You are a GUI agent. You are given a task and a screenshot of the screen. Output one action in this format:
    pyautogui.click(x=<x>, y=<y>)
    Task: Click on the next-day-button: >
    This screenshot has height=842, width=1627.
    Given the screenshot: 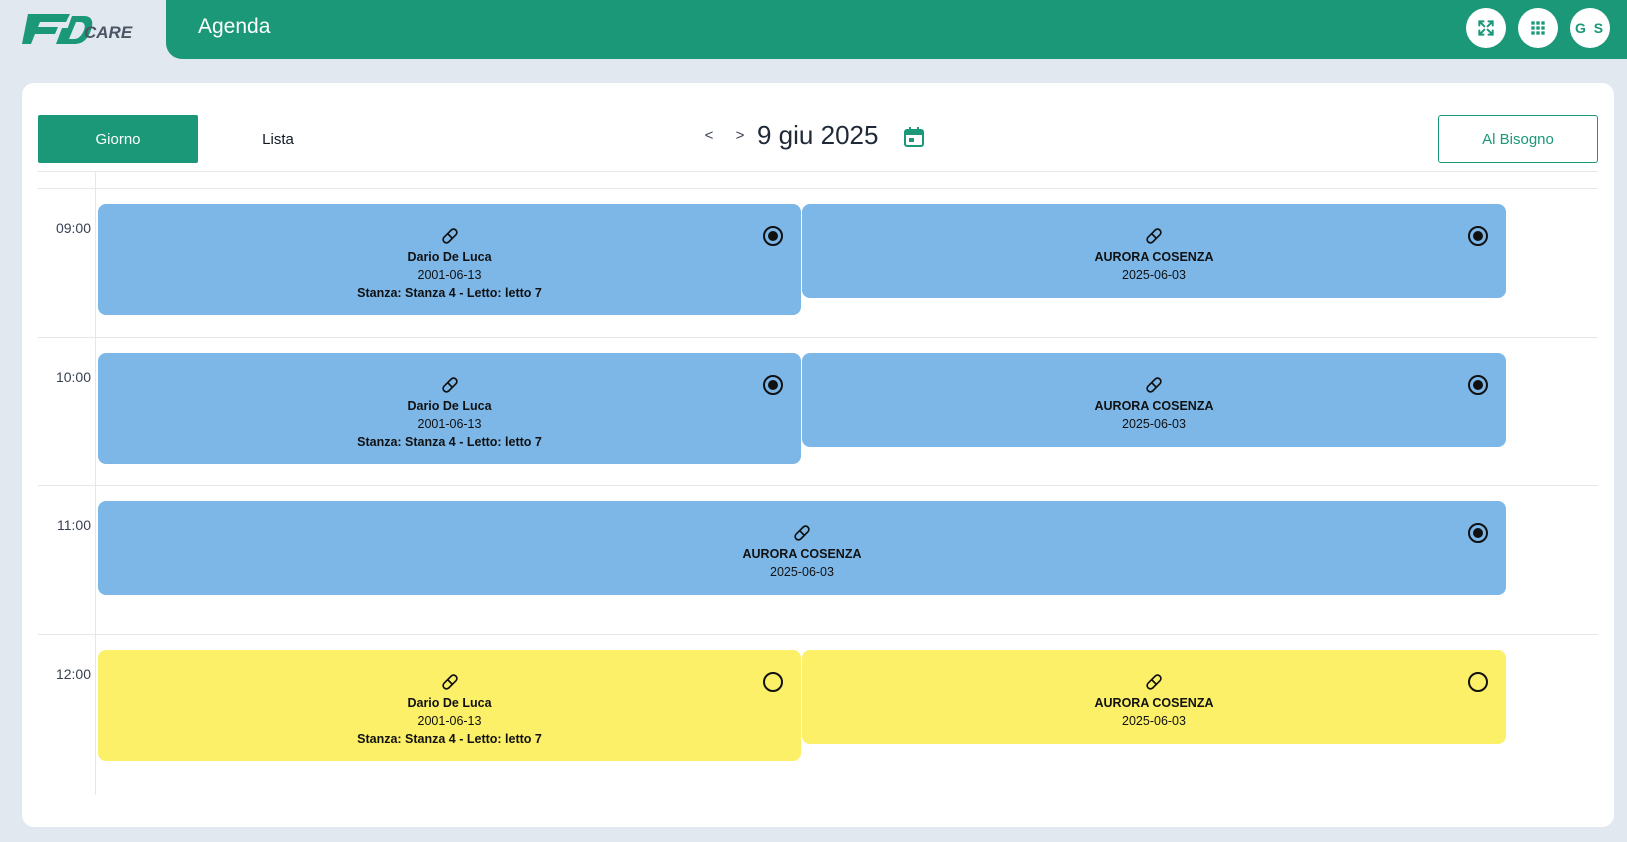 What is the action you would take?
    pyautogui.click(x=740, y=135)
    